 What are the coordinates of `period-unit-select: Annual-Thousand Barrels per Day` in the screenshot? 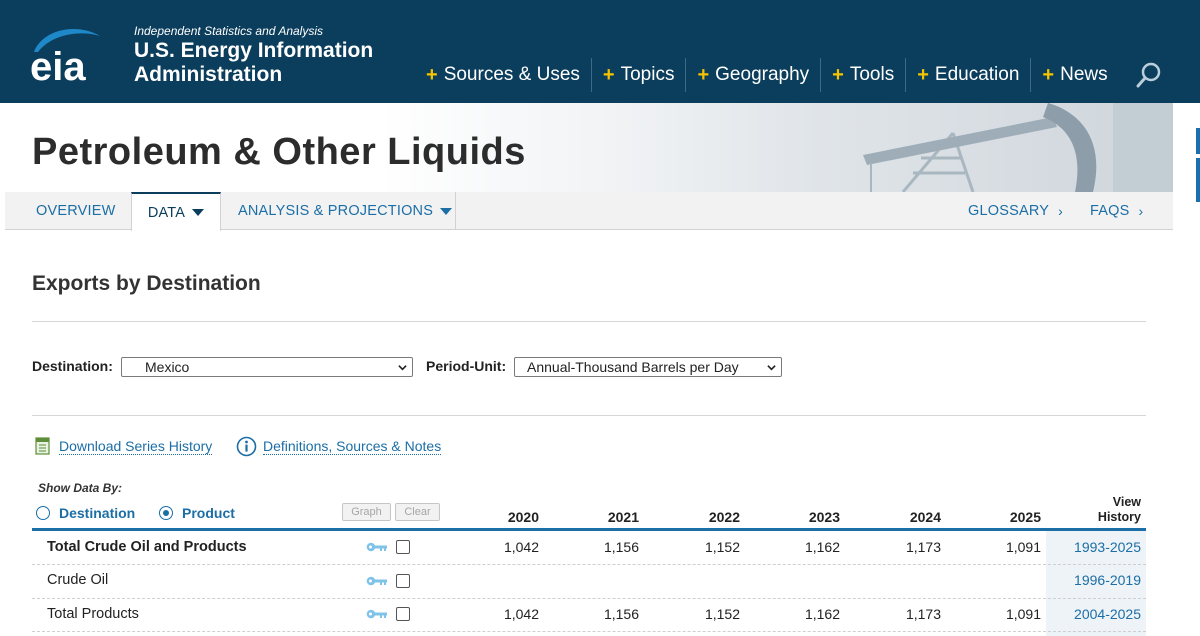 It's located at (648, 367).